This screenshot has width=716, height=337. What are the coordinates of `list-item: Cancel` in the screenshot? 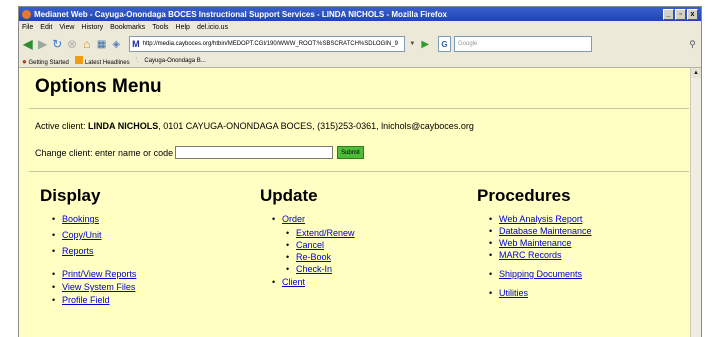 It's located at (307, 245).